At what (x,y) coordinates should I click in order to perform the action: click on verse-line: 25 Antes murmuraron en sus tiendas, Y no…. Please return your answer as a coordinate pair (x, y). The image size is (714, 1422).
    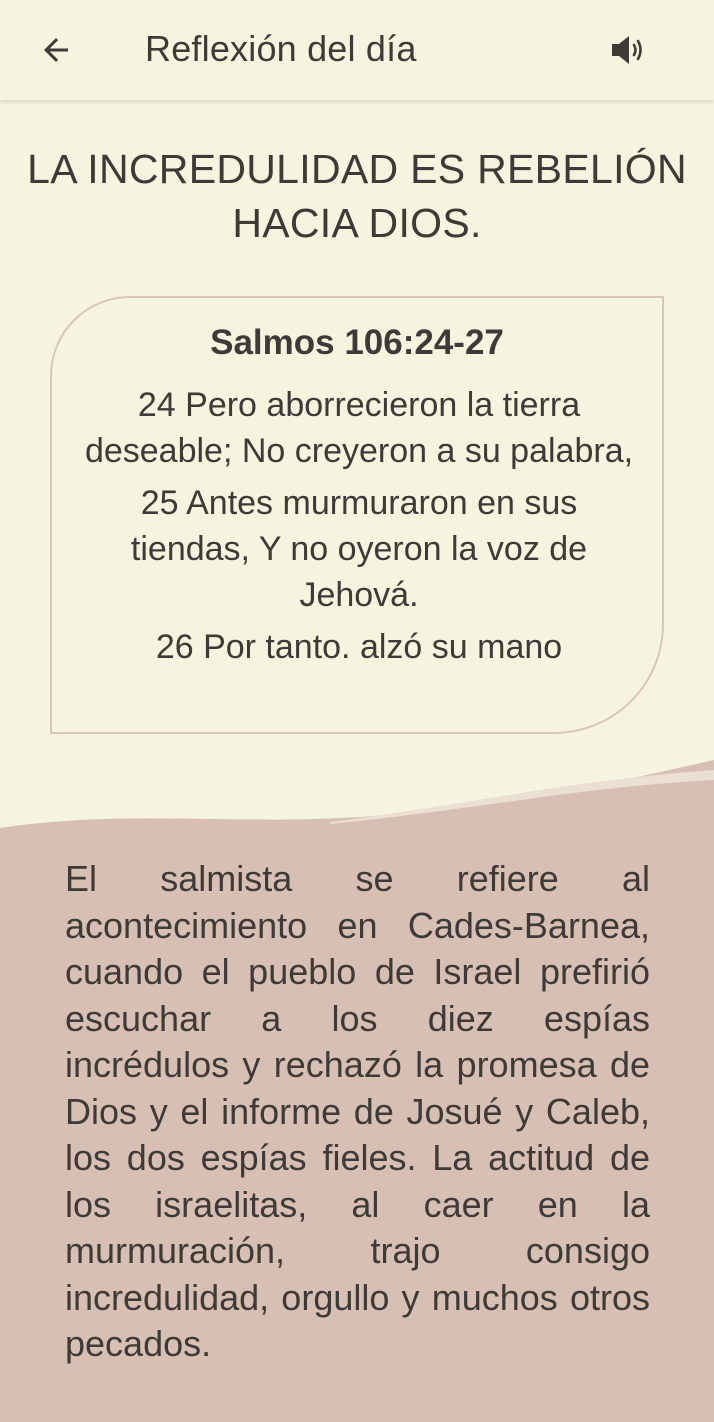
    Looking at the image, I should click on (359, 549).